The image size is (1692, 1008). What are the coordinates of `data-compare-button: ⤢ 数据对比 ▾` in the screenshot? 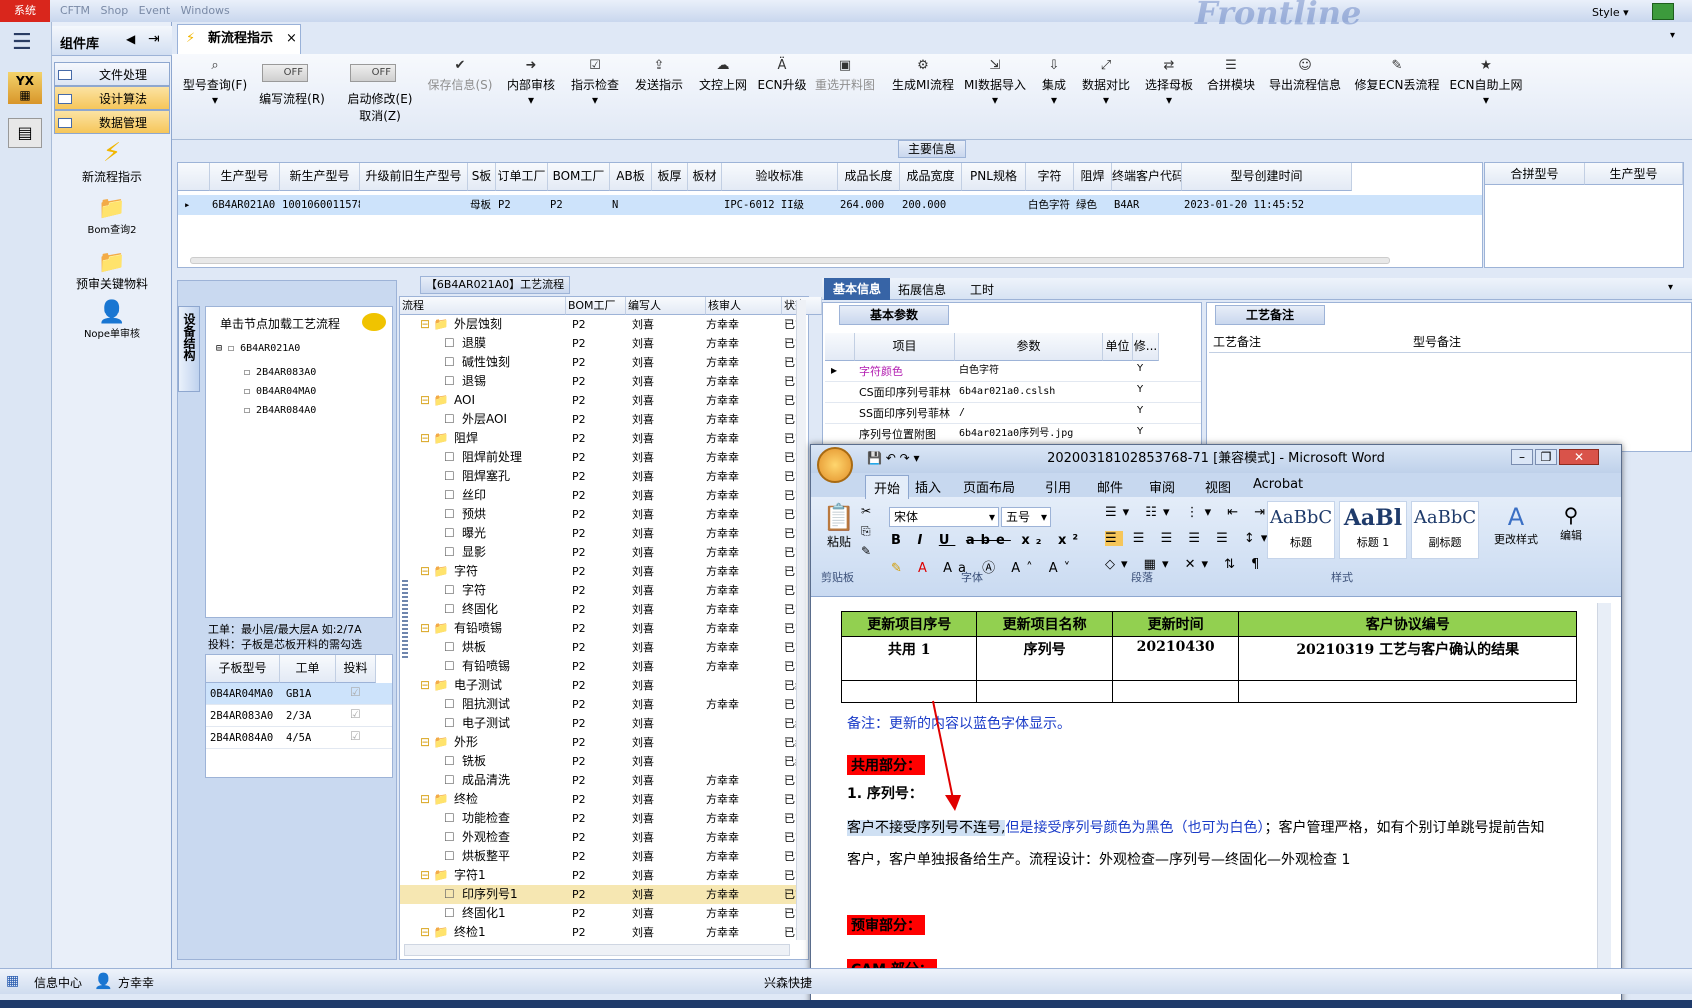 It's located at (1106, 82).